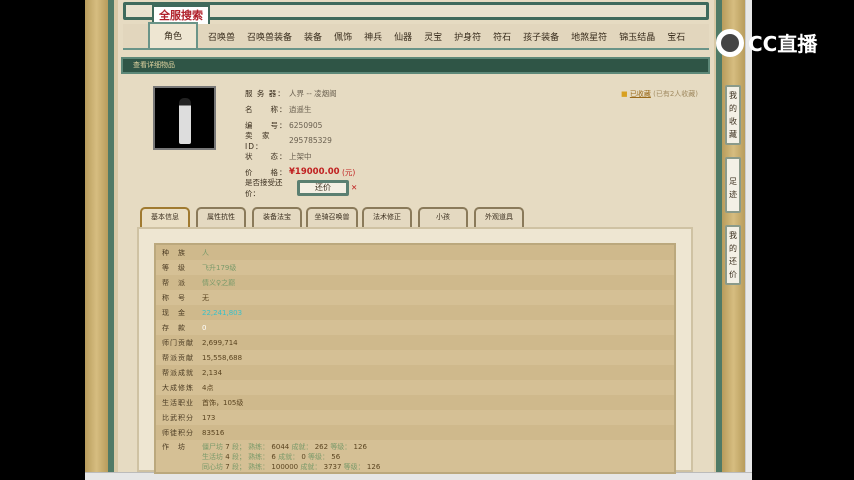  What do you see at coordinates (332, 217) in the screenshot?
I see `detail-tab-3: 坐骑召唤兽` at bounding box center [332, 217].